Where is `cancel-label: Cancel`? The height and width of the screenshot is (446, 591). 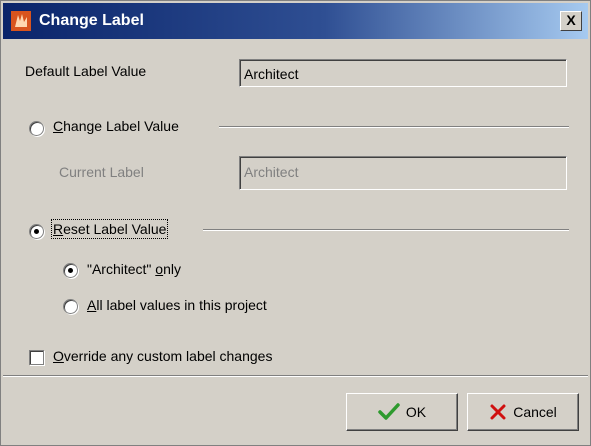 cancel-label: Cancel is located at coordinates (535, 412).